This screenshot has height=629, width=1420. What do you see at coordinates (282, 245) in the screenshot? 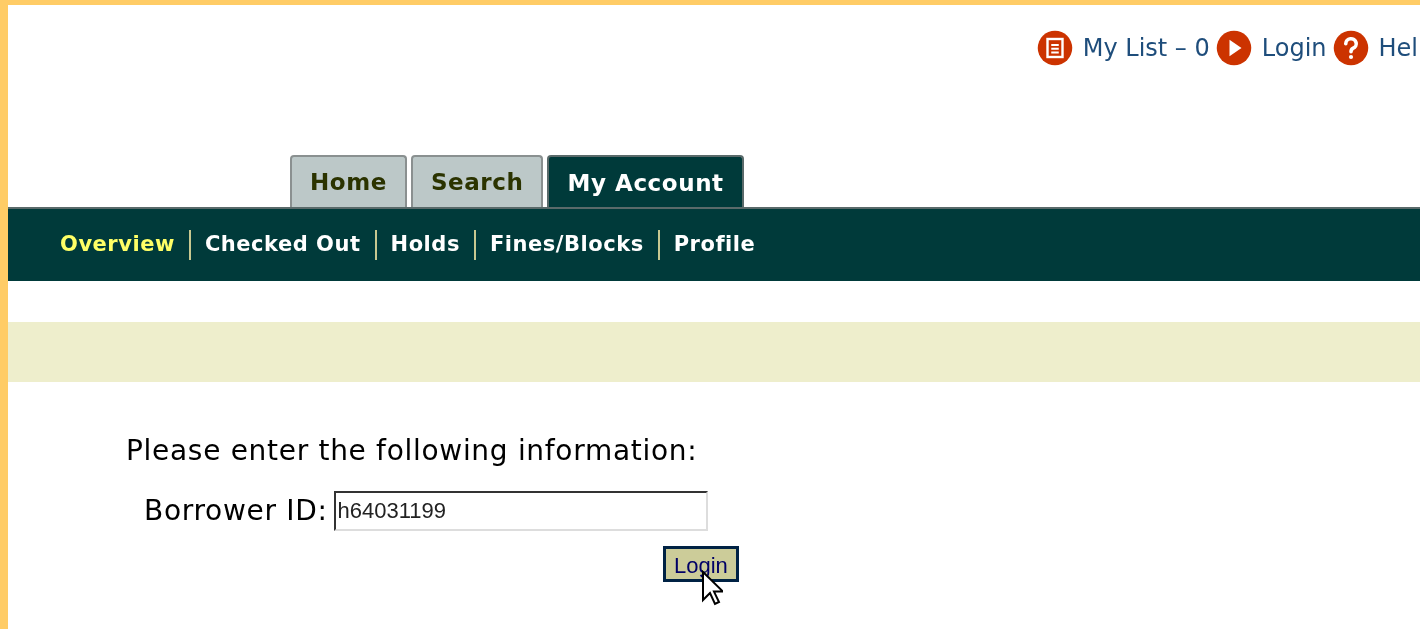
I see `subnav-link: Checked Out` at bounding box center [282, 245].